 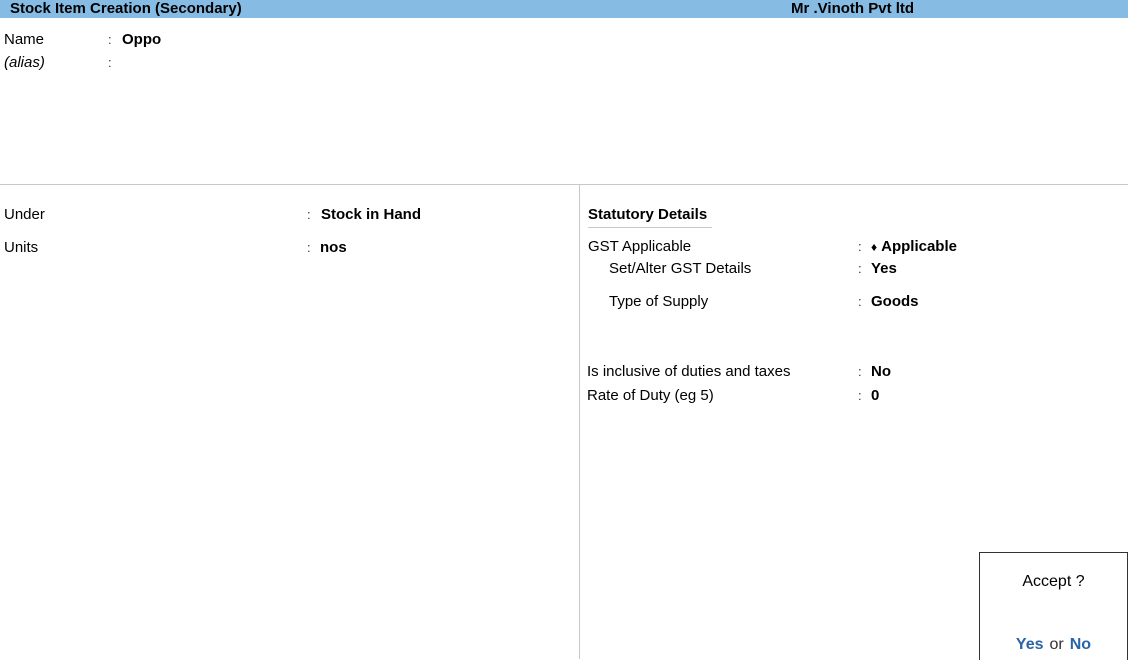 What do you see at coordinates (860, 246) in the screenshot?
I see `gst-applicable-colon: :` at bounding box center [860, 246].